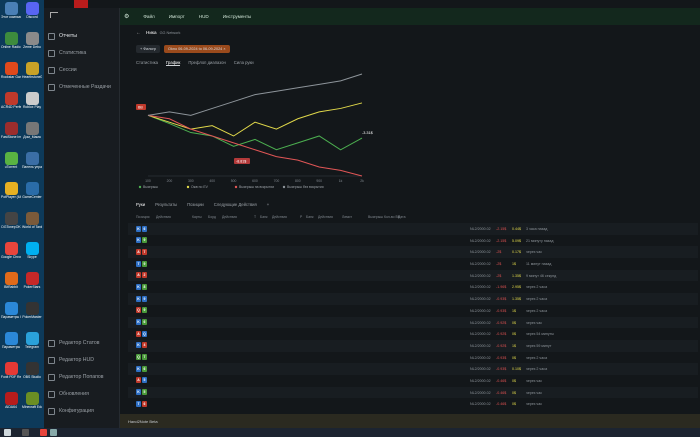 Image resolution: width=700 pixels, height=437 pixels. I want to click on start-windows-icon, so click(7, 432).